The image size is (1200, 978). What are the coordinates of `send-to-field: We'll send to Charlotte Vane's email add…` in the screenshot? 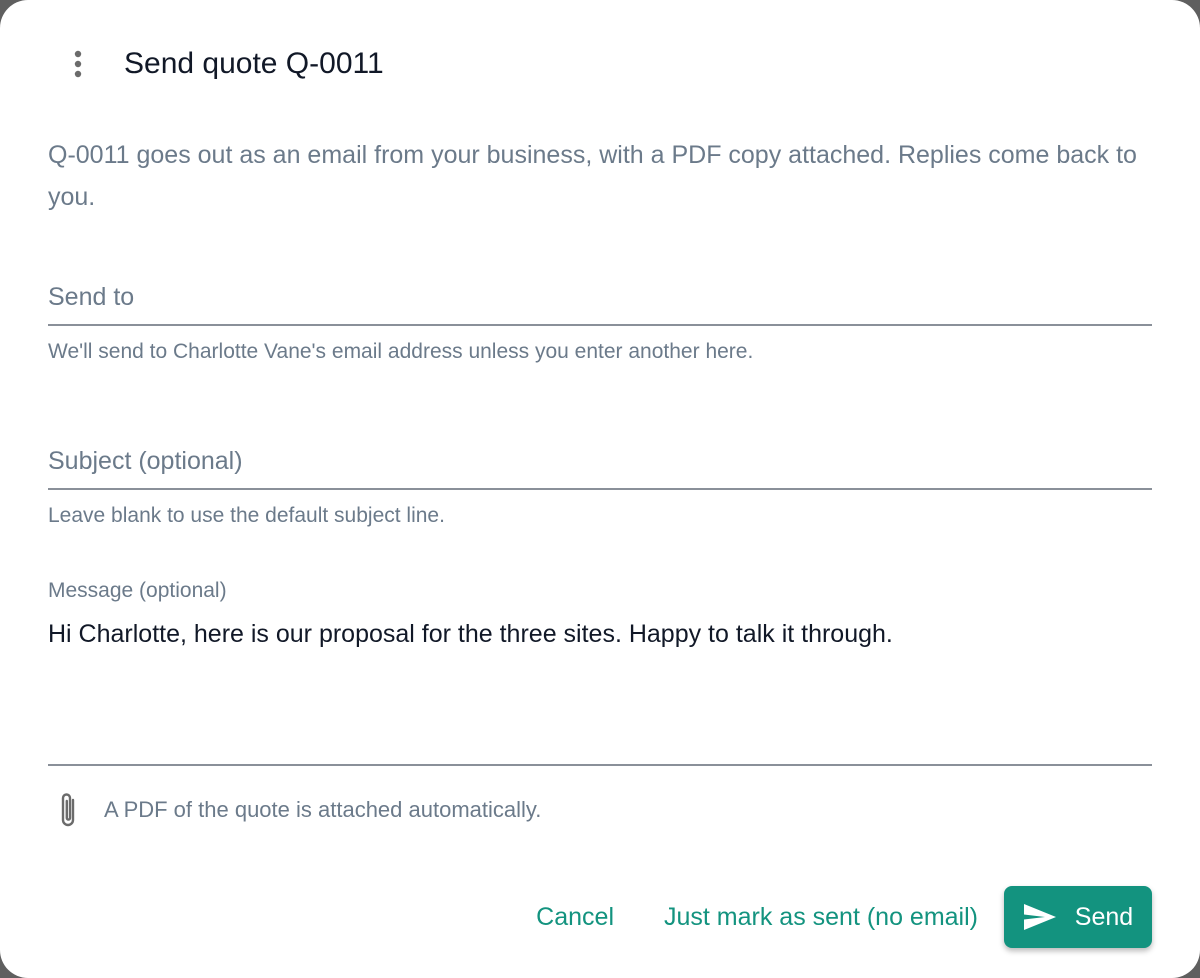 It's located at (600, 322).